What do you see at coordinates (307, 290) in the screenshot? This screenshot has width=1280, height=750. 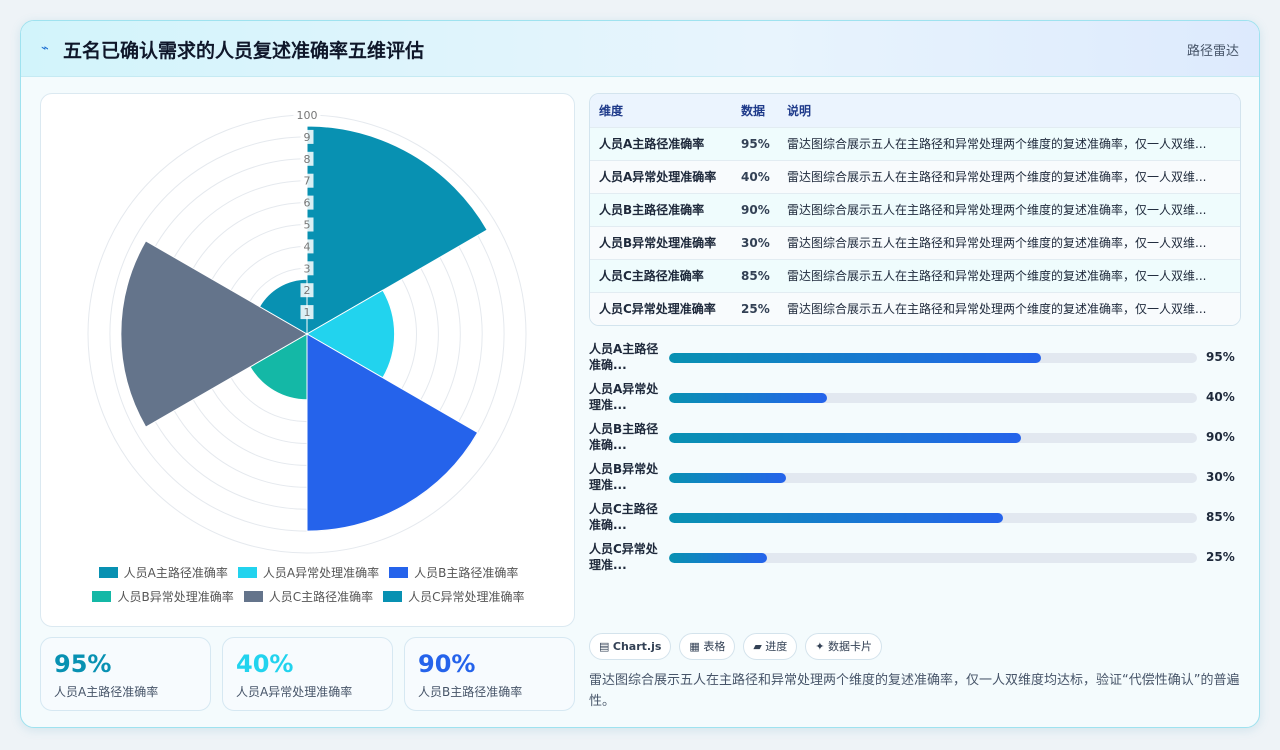 I see `tick-label: 2` at bounding box center [307, 290].